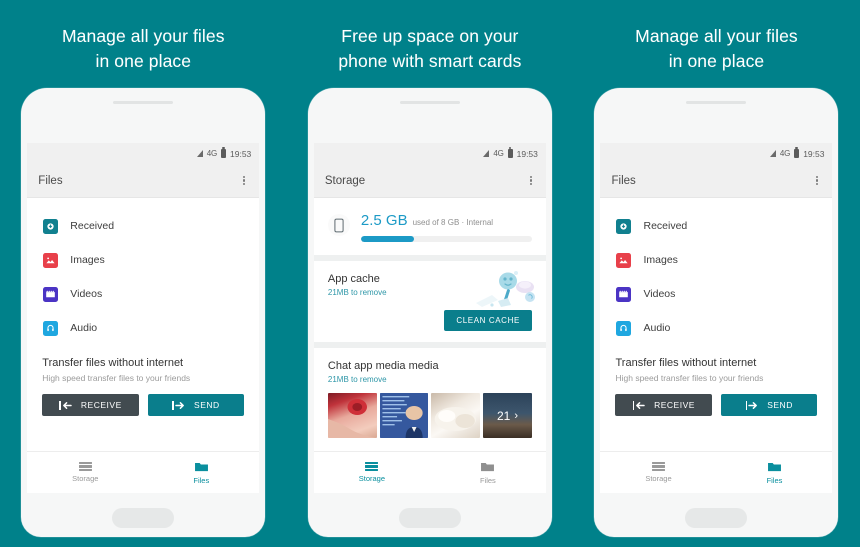 The width and height of the screenshot is (860, 547). I want to click on card-action-row: CLEAN CACHE, so click(430, 320).